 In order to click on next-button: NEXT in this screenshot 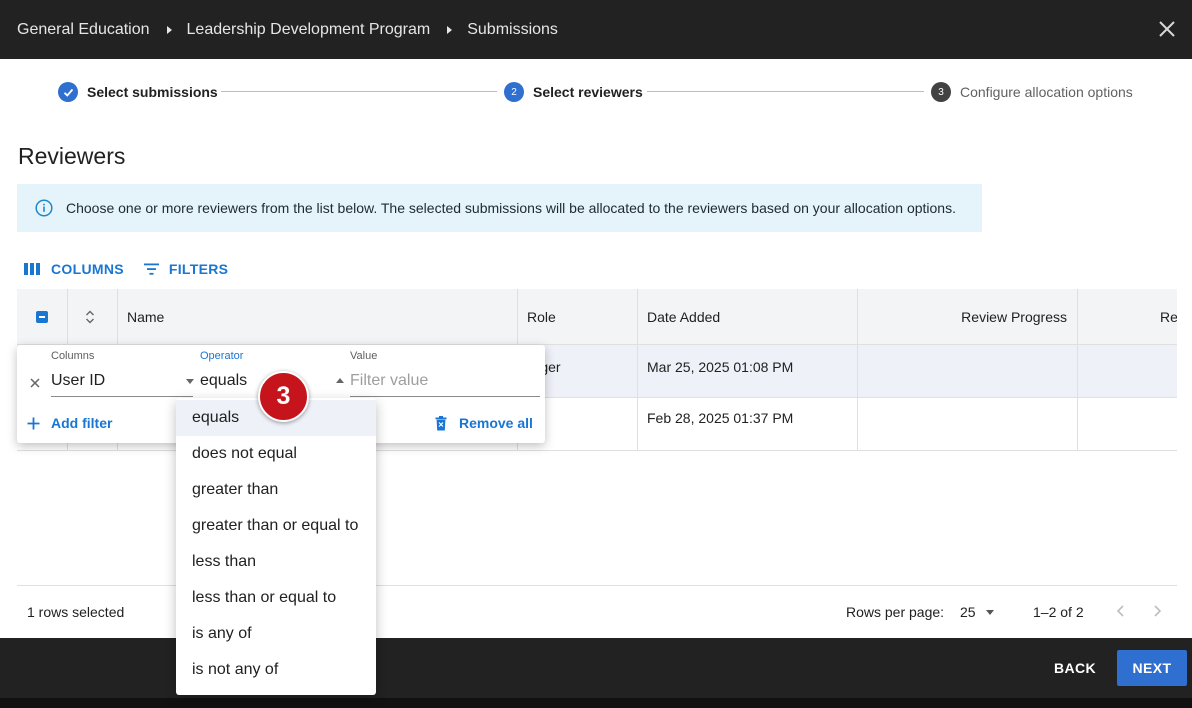, I will do `click(1152, 668)`.